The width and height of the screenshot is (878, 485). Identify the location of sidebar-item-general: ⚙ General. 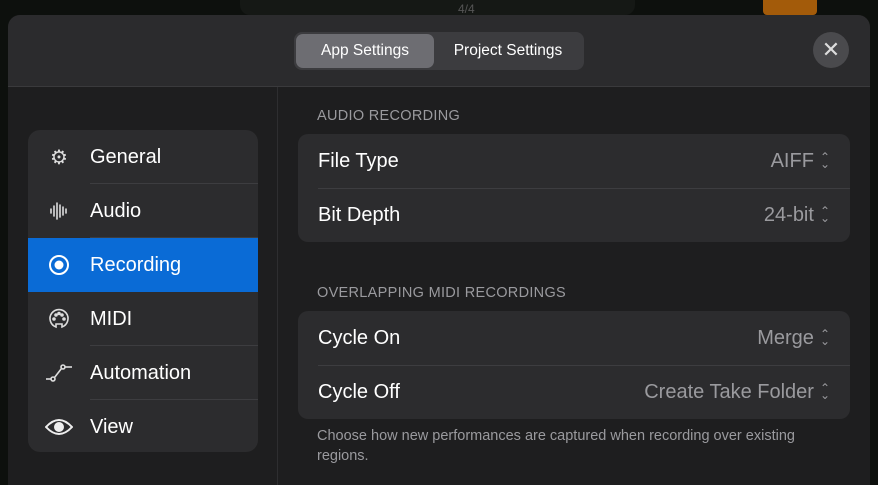
(143, 157).